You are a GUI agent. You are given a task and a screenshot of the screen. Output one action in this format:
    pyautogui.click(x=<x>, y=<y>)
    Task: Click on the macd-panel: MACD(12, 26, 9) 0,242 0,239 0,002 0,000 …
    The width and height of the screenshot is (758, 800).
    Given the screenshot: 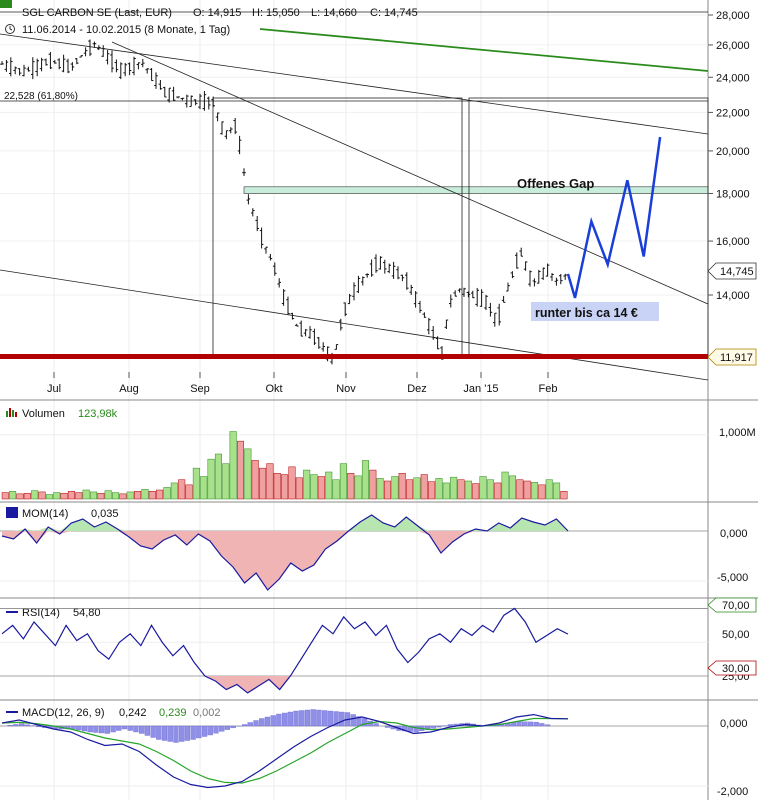 What is the action you would take?
    pyautogui.click(x=374, y=752)
    